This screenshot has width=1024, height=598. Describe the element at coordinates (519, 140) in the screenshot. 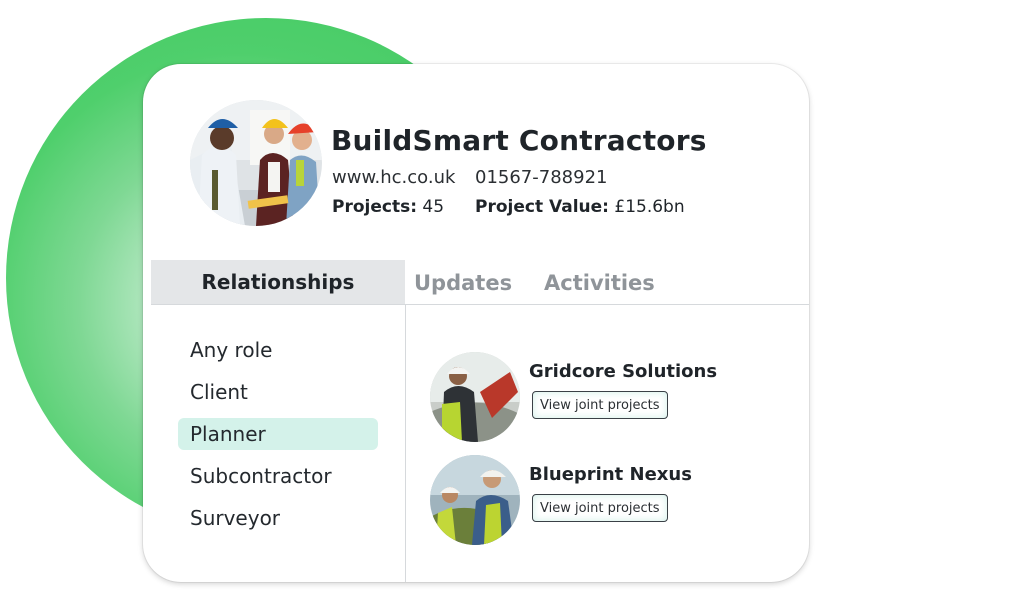

I see `company-name: BuildSmart Contractors` at that location.